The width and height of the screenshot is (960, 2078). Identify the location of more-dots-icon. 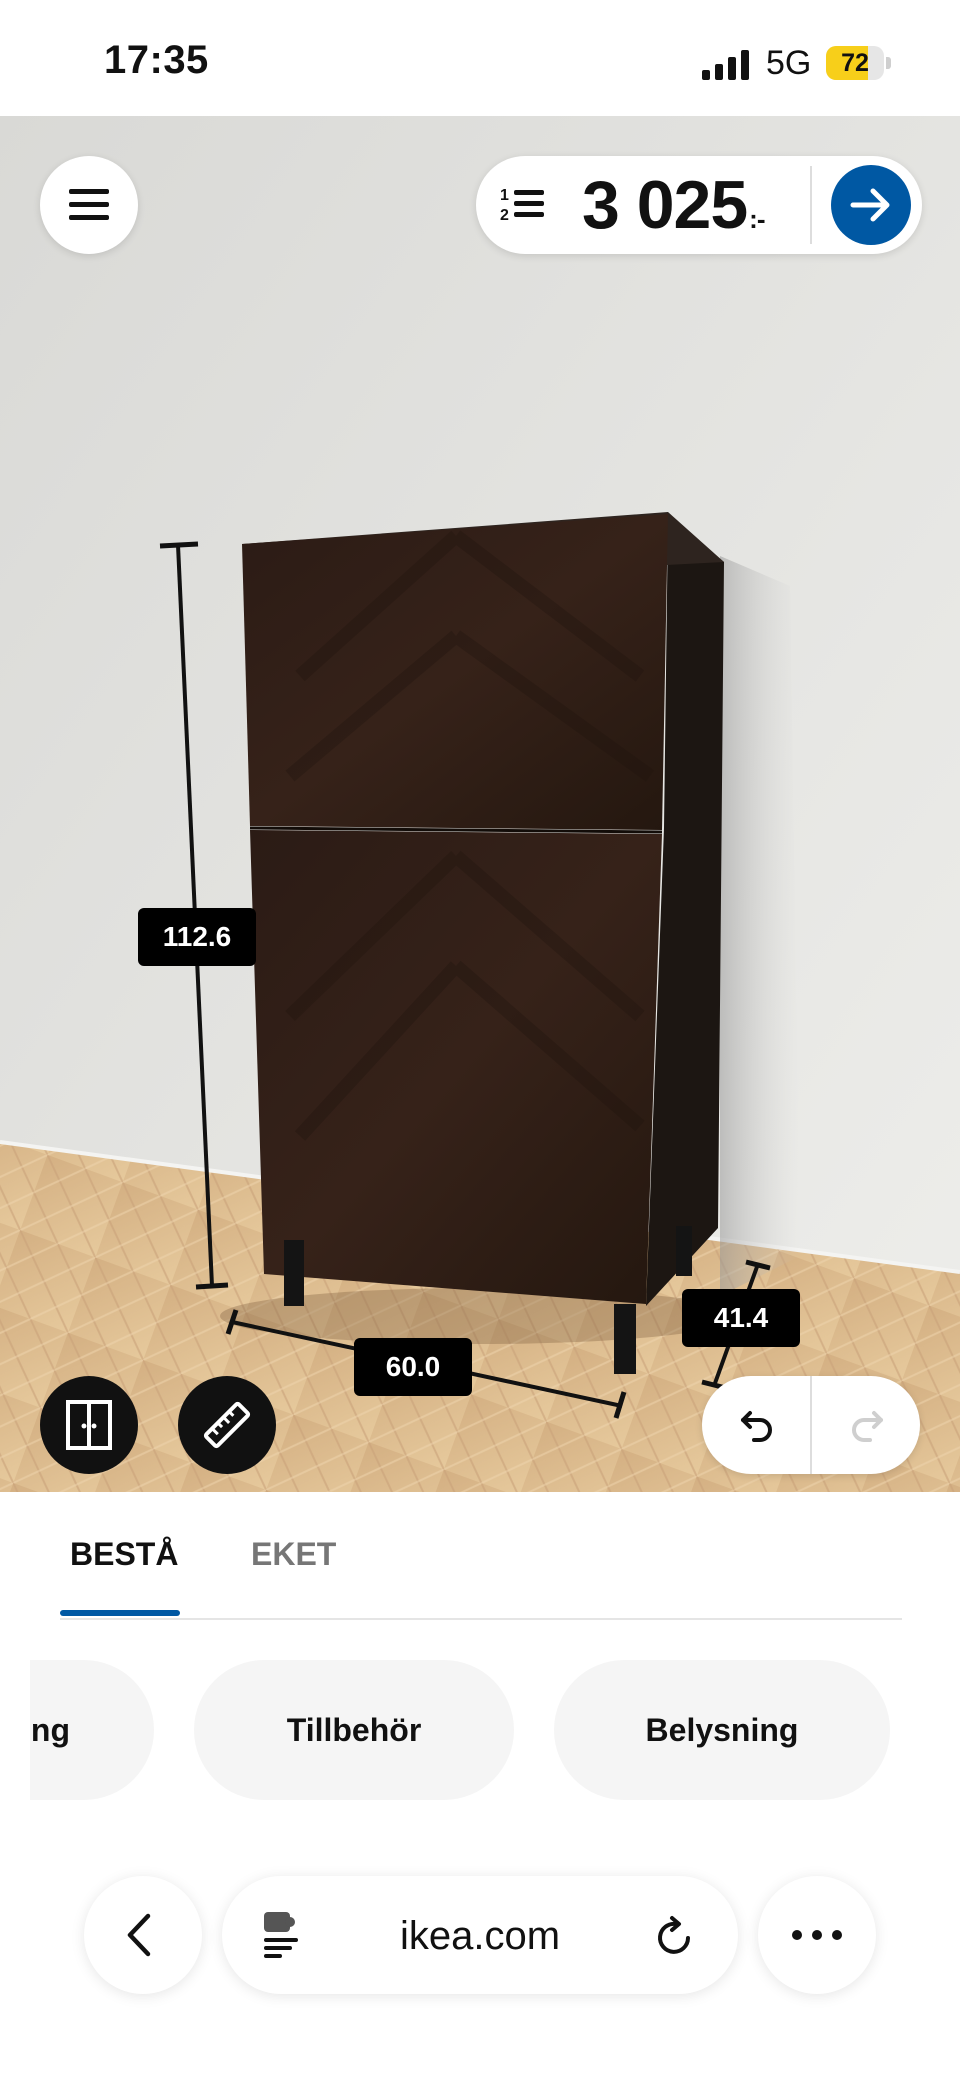
(817, 1935).